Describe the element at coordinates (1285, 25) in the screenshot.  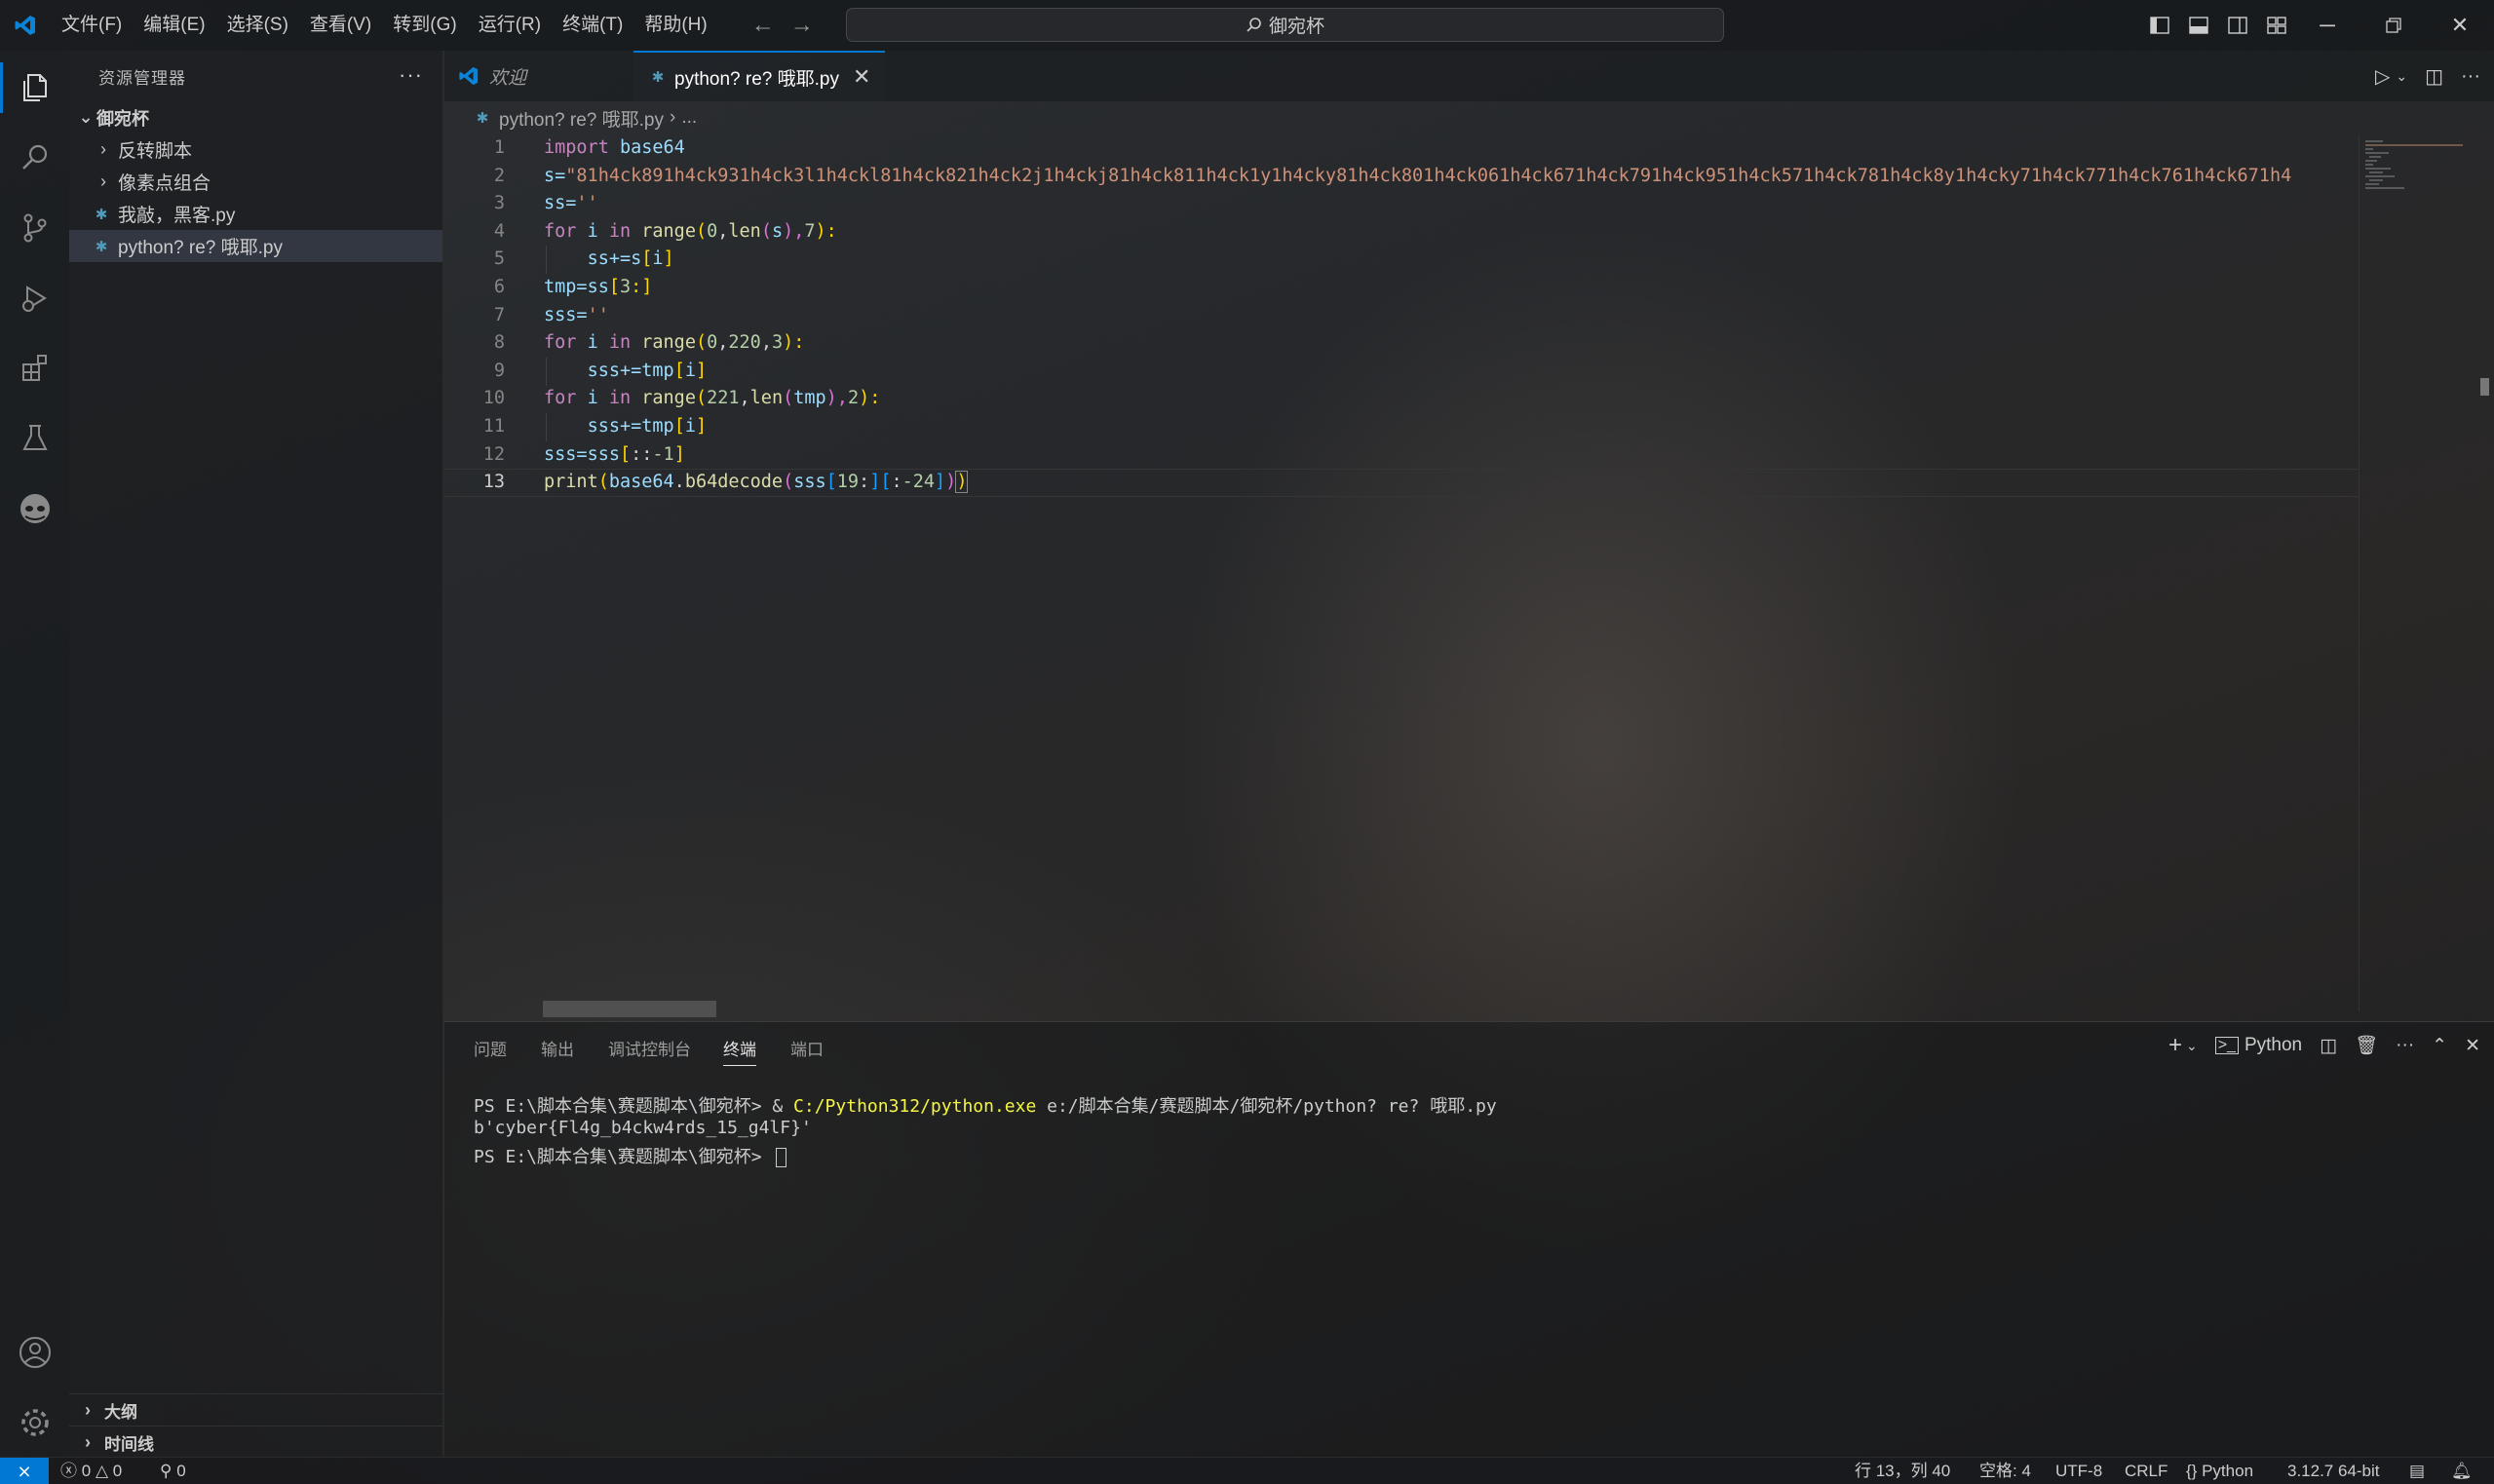
I see `command-center-search: 御宛杯` at that location.